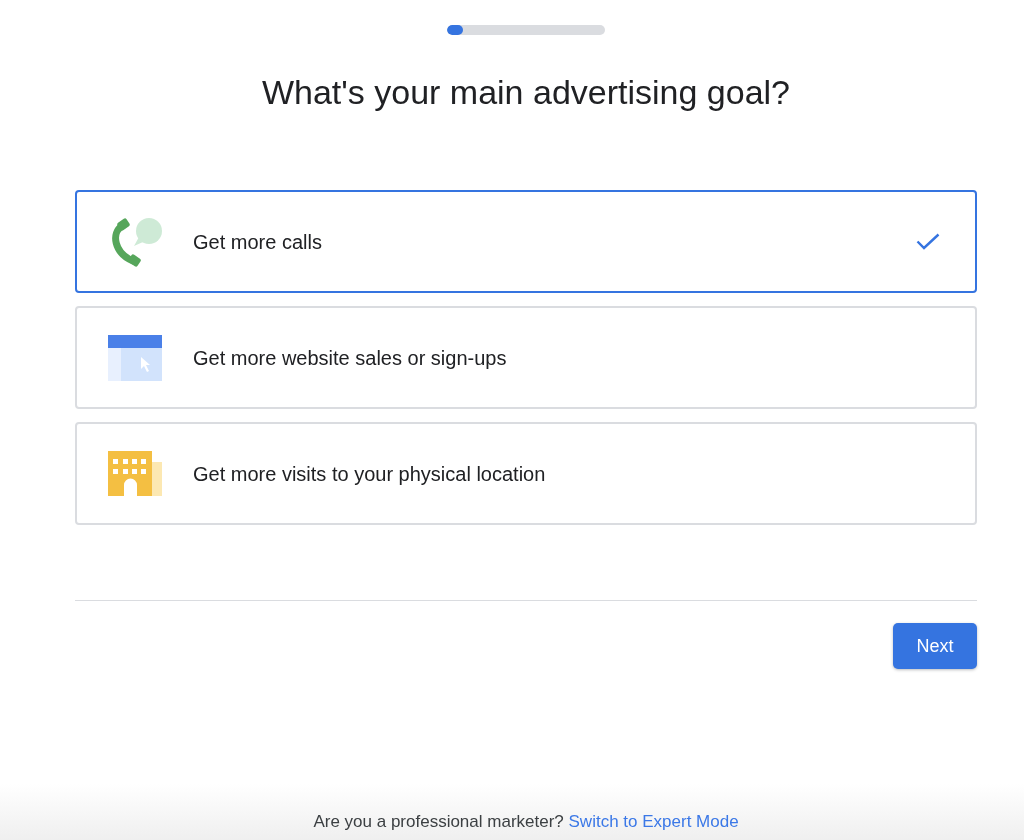  I want to click on building-icon, so click(135, 473).